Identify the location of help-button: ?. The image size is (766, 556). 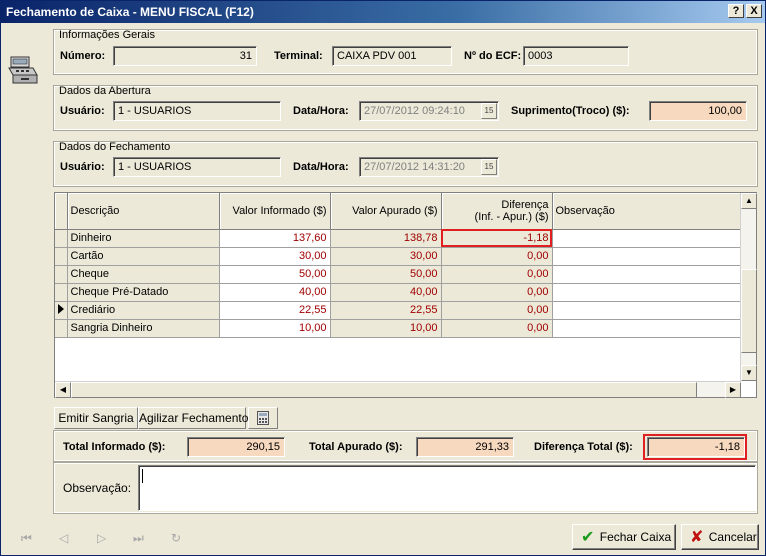
(736, 11).